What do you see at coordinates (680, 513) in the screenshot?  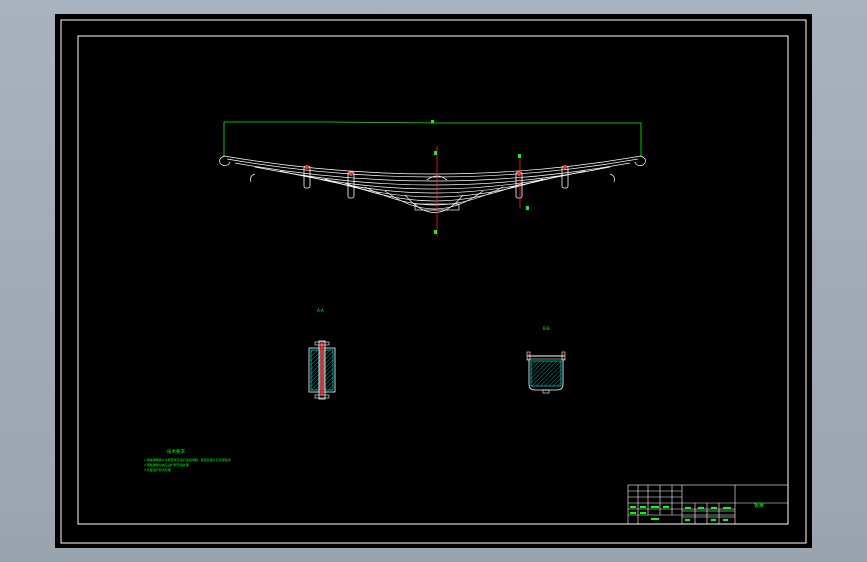 I see `title-block-marks` at bounding box center [680, 513].